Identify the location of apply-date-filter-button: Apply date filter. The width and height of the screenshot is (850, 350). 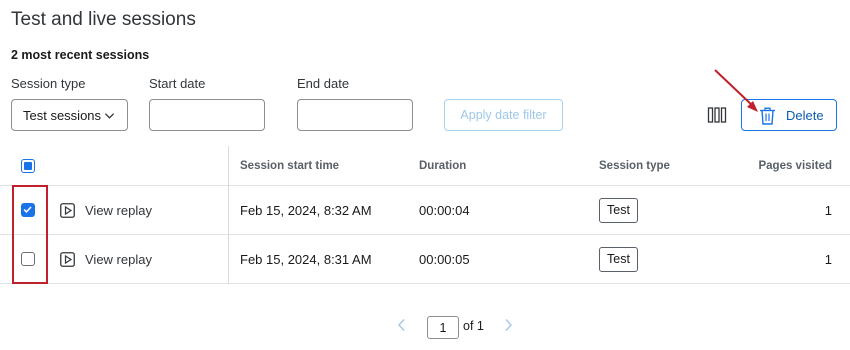
(503, 115).